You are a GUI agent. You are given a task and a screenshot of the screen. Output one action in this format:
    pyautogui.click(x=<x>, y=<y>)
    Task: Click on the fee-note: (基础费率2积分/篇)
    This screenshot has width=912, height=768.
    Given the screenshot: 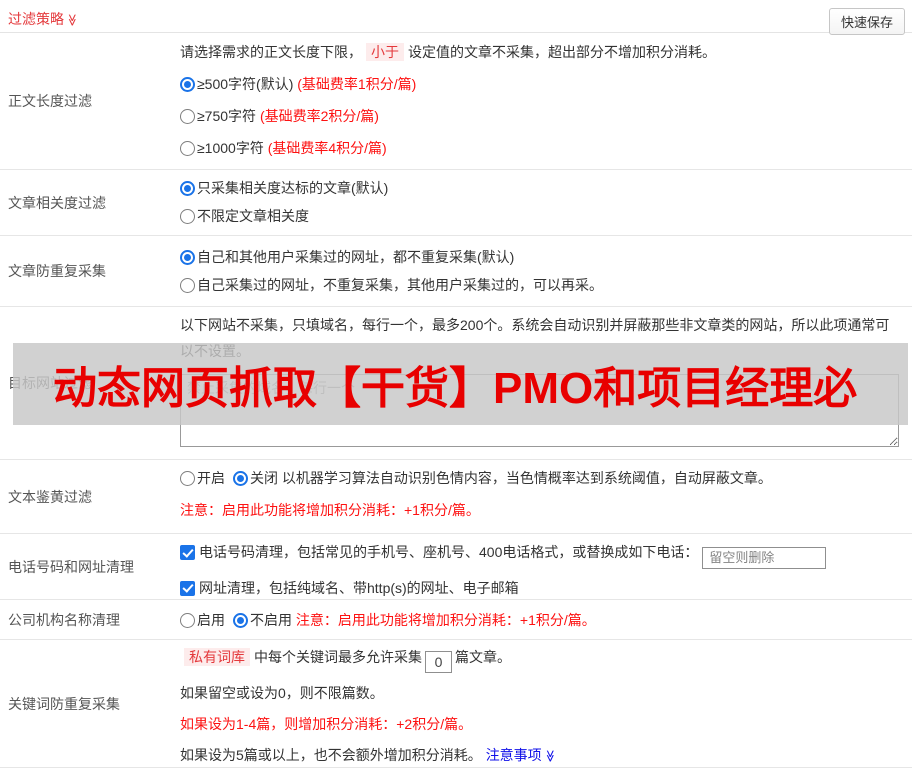 What is the action you would take?
    pyautogui.click(x=319, y=116)
    